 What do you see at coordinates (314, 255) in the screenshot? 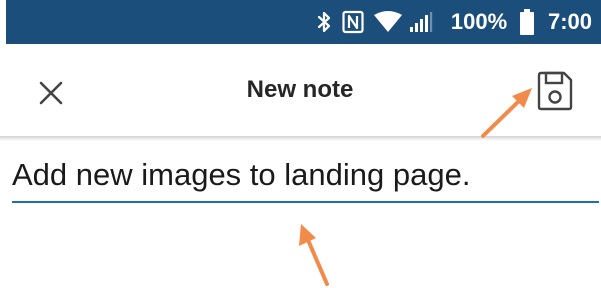
I see `note-field-arrow` at bounding box center [314, 255].